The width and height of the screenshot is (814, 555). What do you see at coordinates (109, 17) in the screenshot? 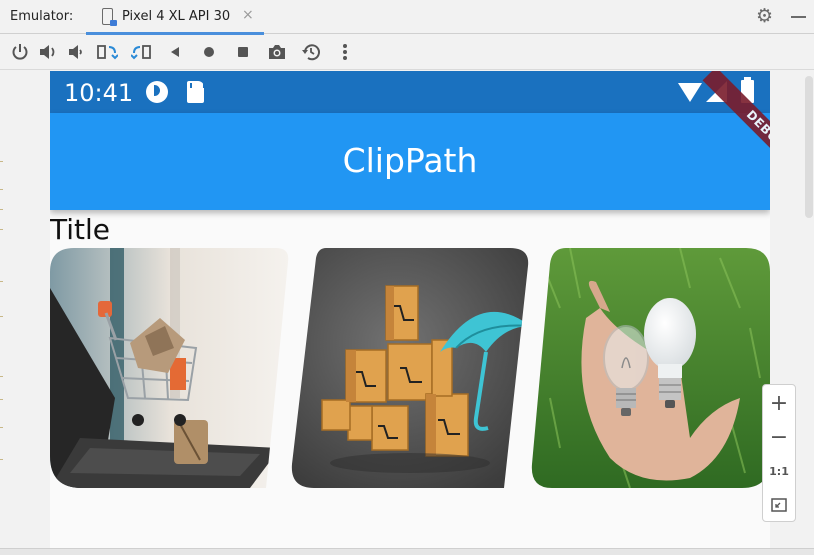
I see `device-icon` at bounding box center [109, 17].